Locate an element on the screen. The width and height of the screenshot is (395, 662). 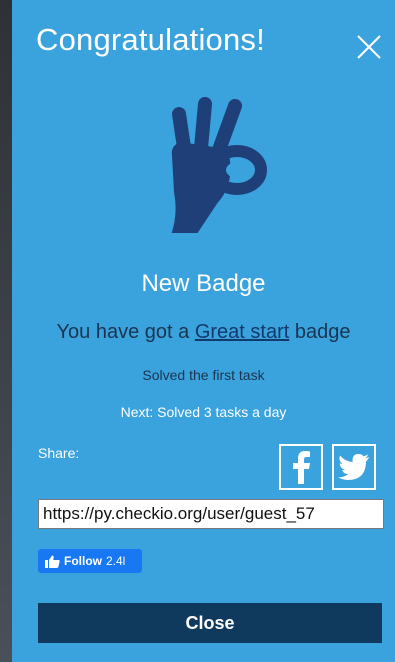
facebook-icon is located at coordinates (301, 467).